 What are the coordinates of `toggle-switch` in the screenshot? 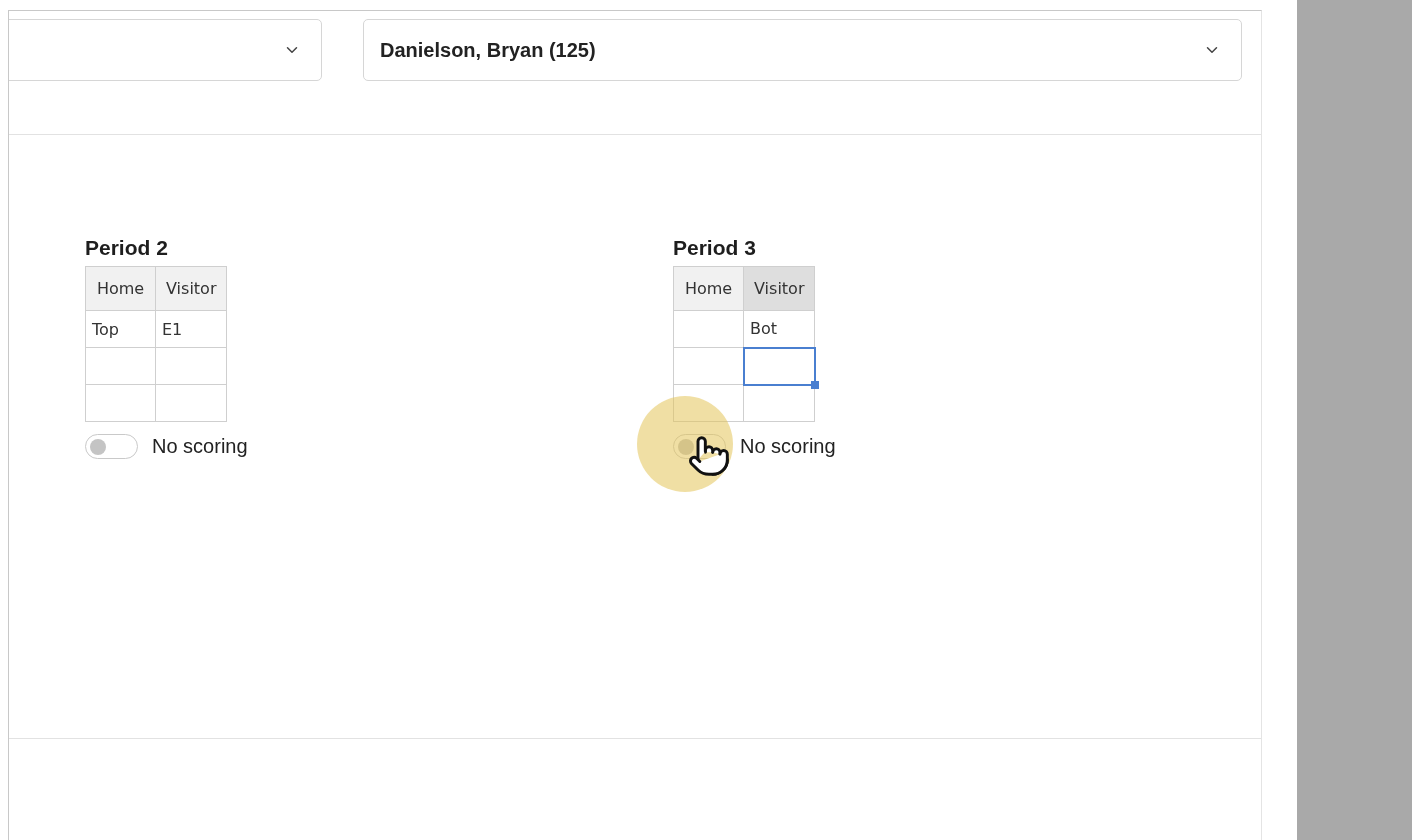 It's located at (111, 446).